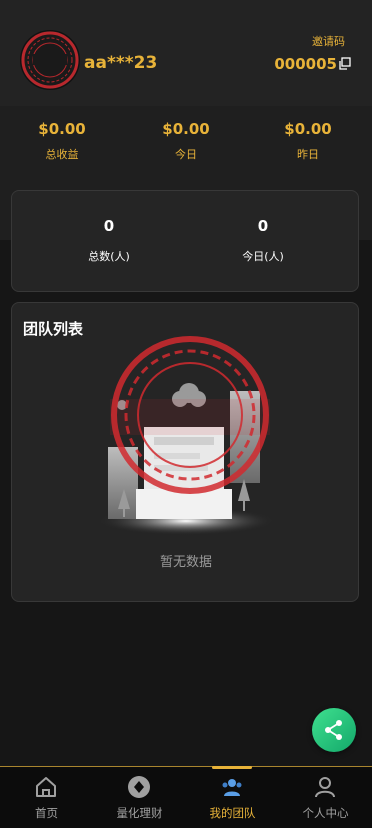 The width and height of the screenshot is (372, 828). Describe the element at coordinates (109, 256) in the screenshot. I see `team-total-label: 总数(人)` at that location.